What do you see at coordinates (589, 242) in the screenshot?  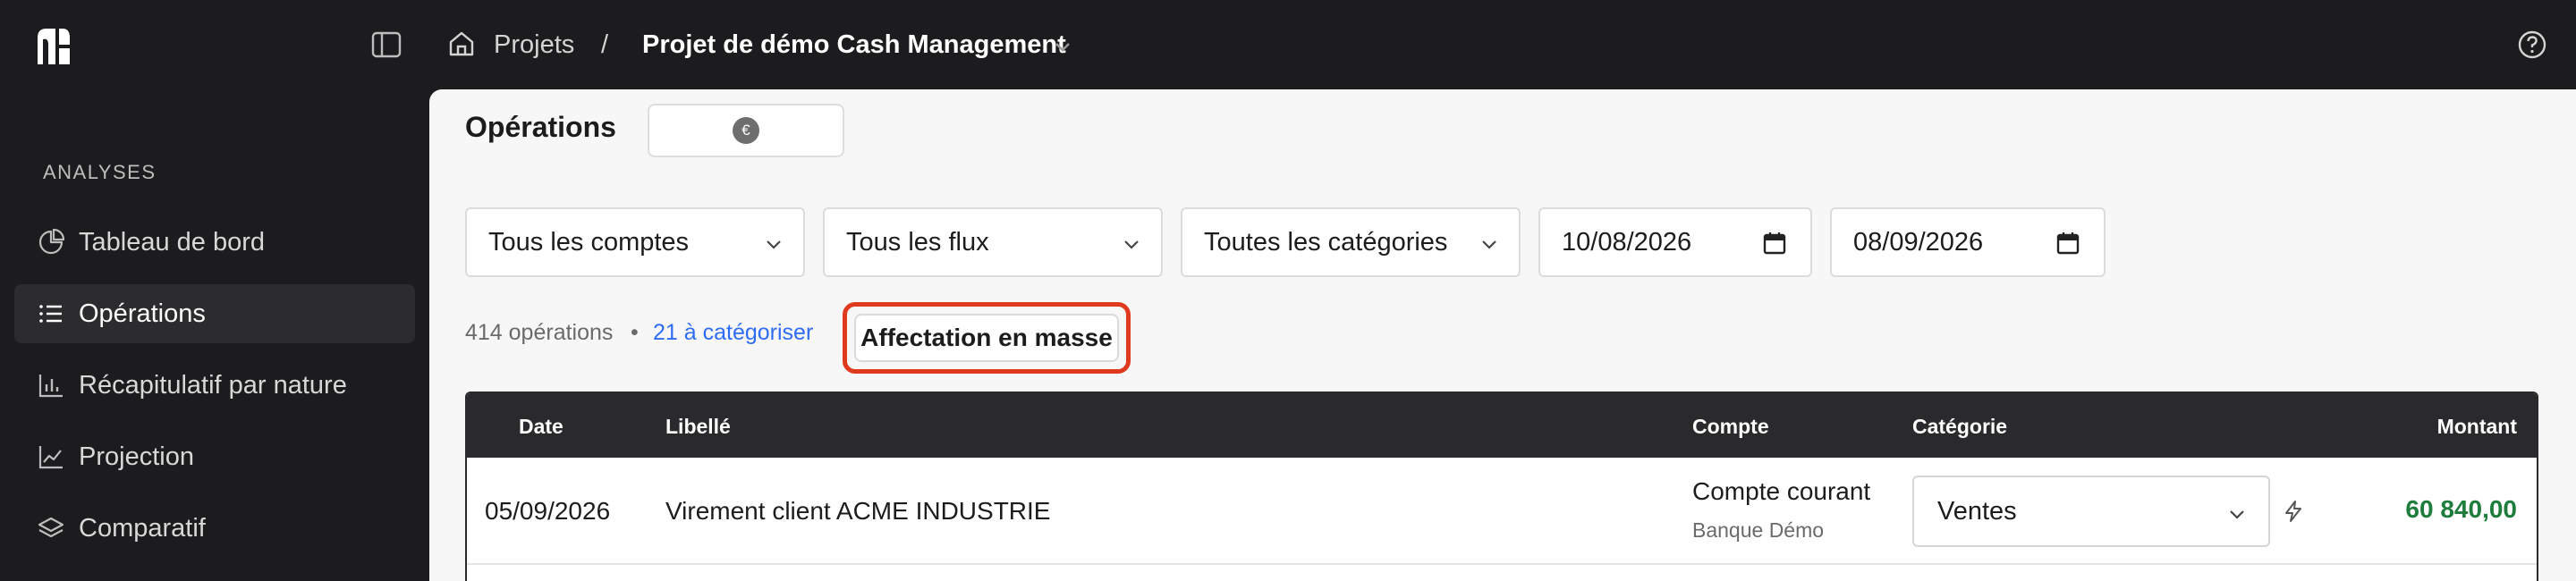 I see `accounts-filter-value: Tous les comptes` at bounding box center [589, 242].